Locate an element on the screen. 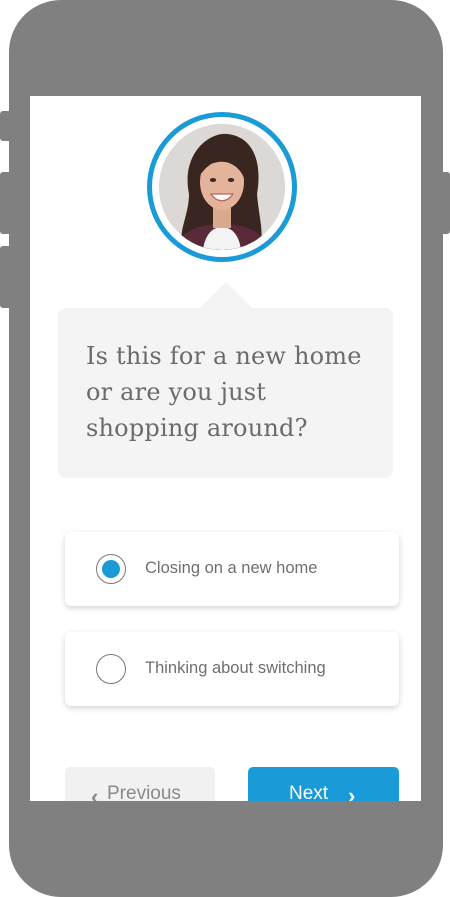 This screenshot has width=450, height=897. agent-avatar is located at coordinates (222, 187).